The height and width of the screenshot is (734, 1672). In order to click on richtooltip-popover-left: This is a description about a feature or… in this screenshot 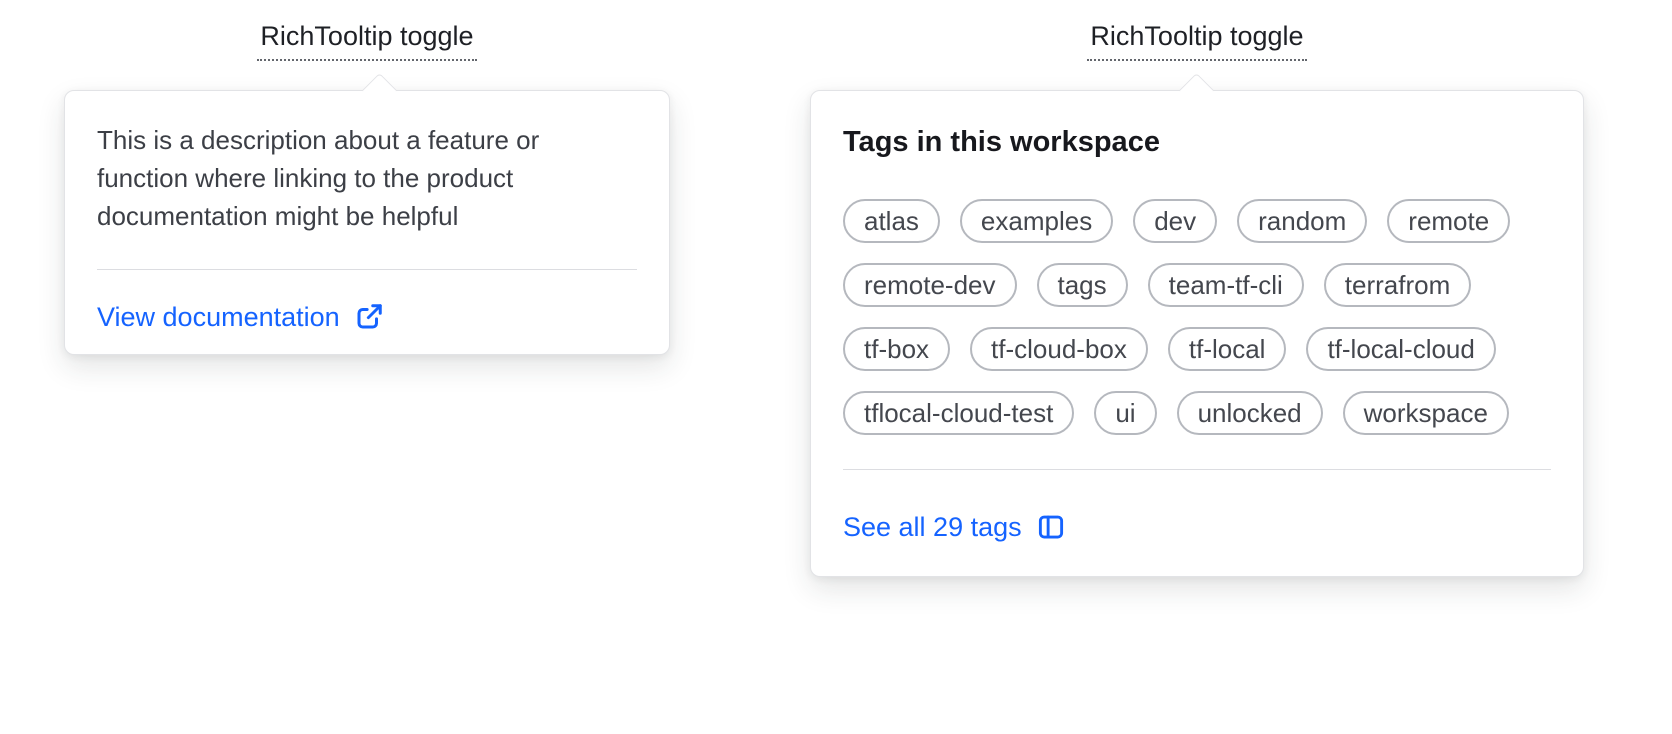, I will do `click(367, 213)`.